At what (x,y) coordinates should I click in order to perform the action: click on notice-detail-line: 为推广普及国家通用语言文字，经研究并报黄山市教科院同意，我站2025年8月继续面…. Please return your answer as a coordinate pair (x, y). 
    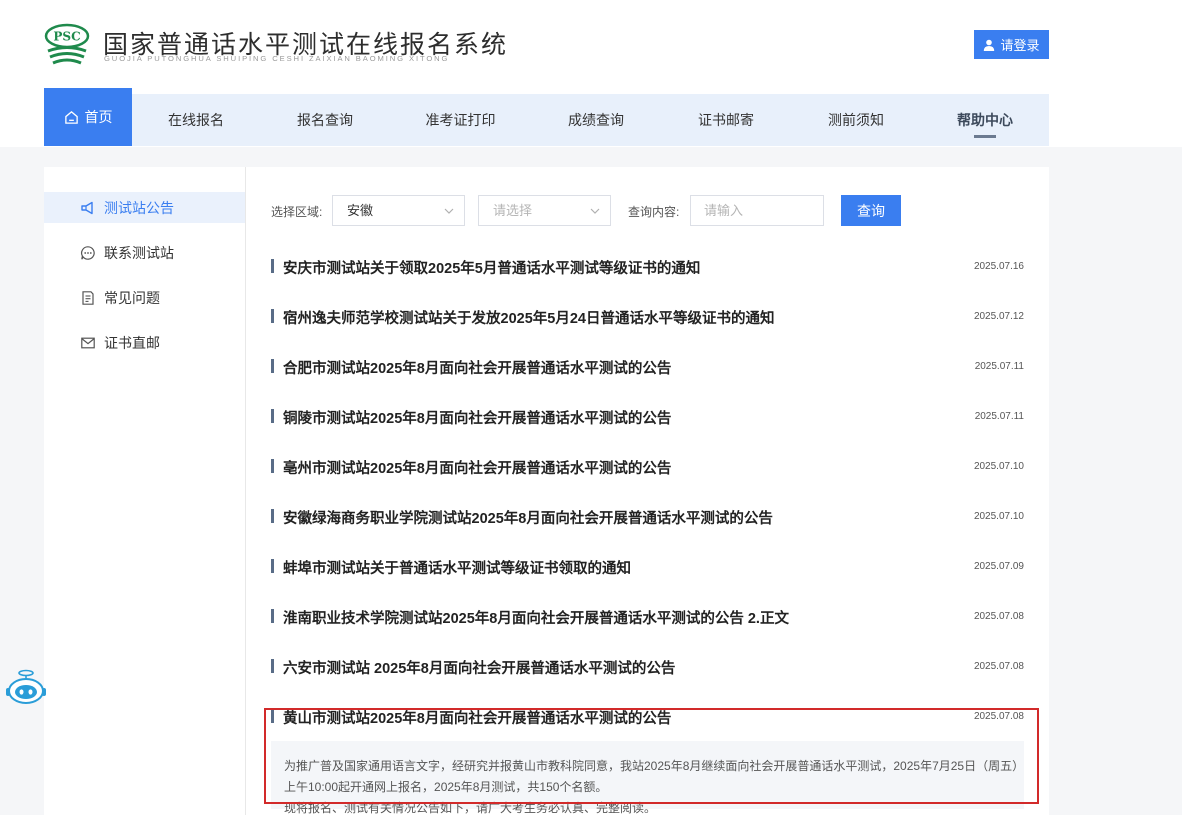
    Looking at the image, I should click on (654, 766).